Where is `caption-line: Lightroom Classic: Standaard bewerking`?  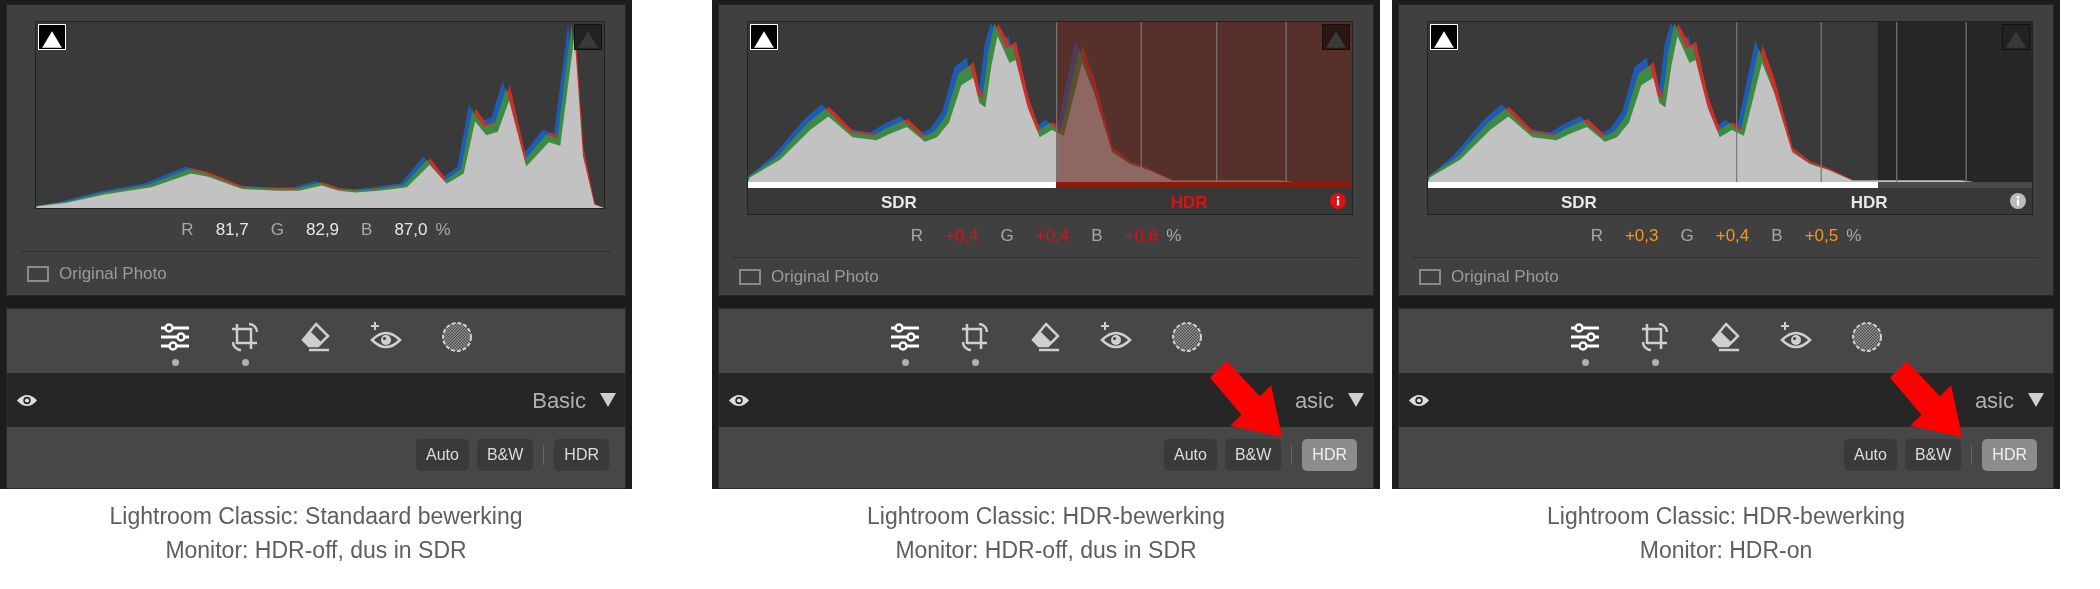 caption-line: Lightroom Classic: Standaard bewerking is located at coordinates (316, 516).